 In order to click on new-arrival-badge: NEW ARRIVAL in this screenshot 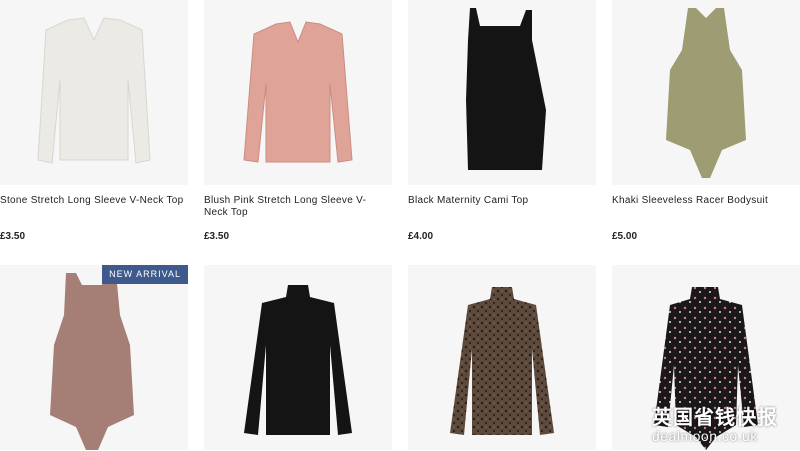, I will do `click(145, 274)`.